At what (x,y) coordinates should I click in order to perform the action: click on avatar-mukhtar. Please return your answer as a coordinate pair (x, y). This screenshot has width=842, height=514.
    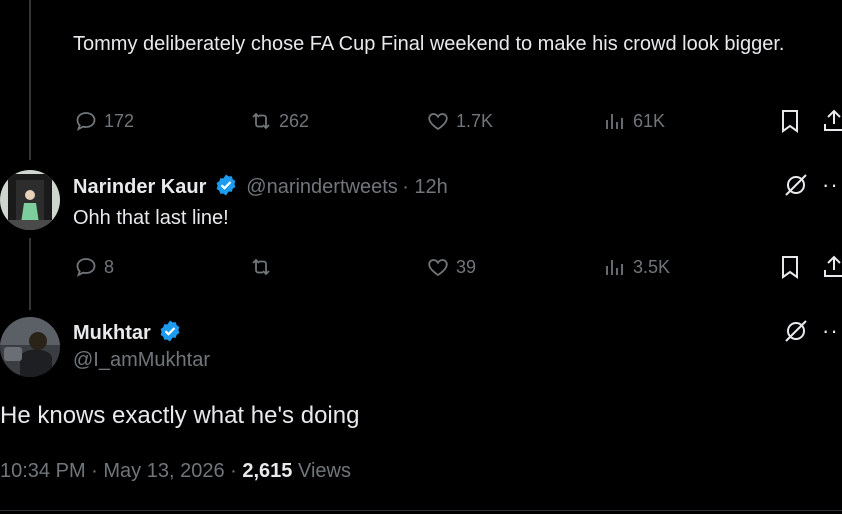
    Looking at the image, I should click on (30, 347).